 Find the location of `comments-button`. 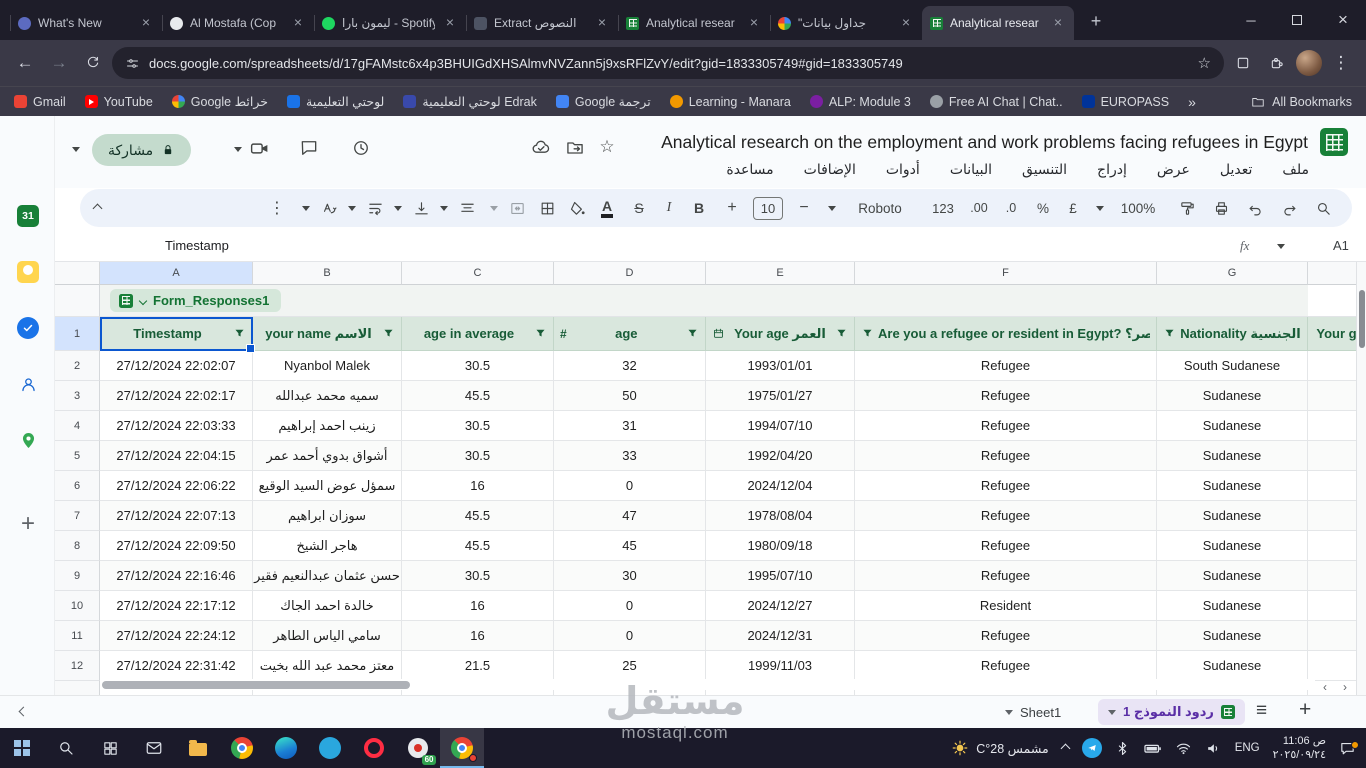

comments-button is located at coordinates (309, 148).